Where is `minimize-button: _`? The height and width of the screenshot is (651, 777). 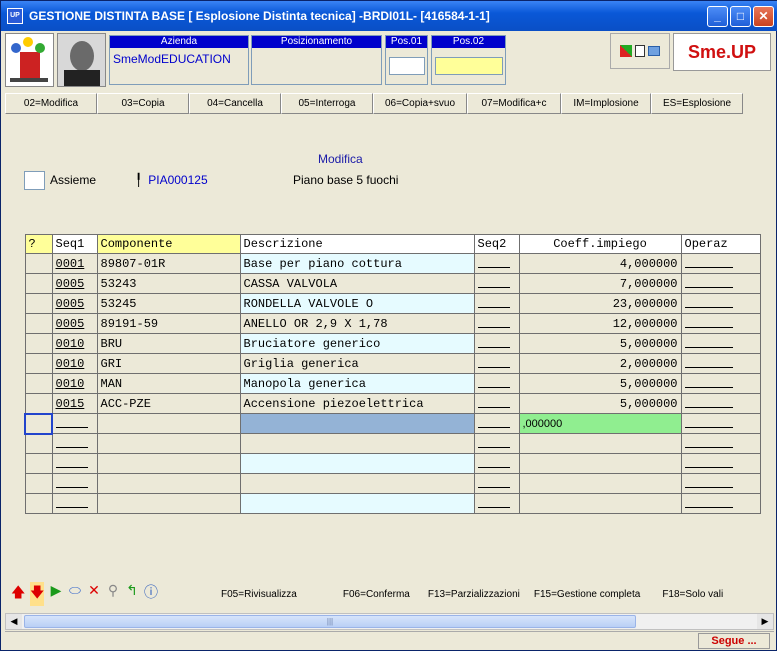
minimize-button: _ is located at coordinates (717, 16).